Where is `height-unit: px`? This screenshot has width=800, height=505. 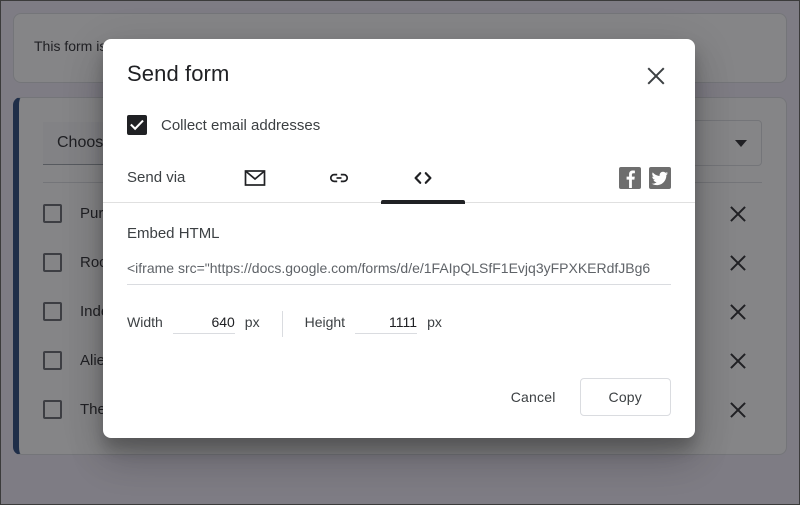
height-unit: px is located at coordinates (434, 322).